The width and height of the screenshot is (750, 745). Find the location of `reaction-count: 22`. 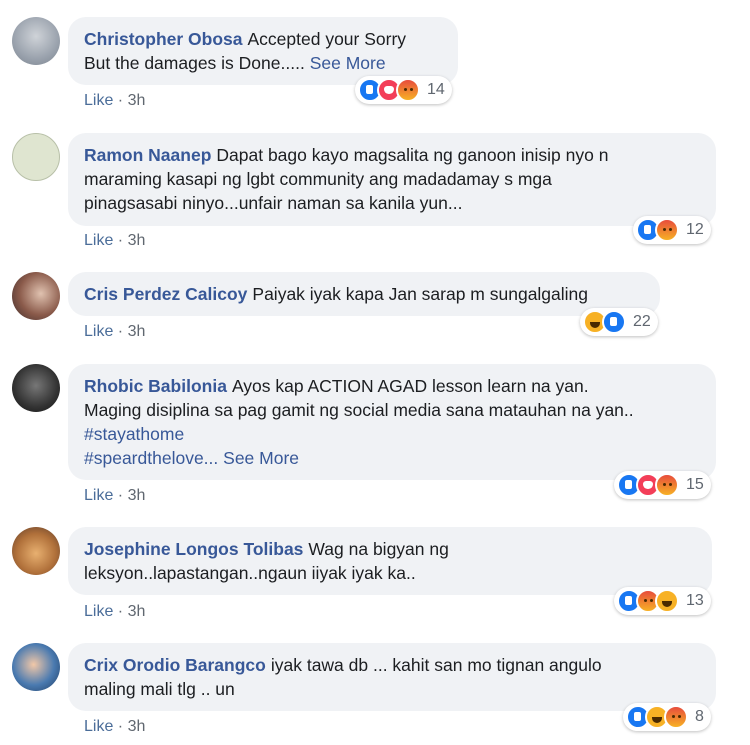

reaction-count: 22 is located at coordinates (642, 321).